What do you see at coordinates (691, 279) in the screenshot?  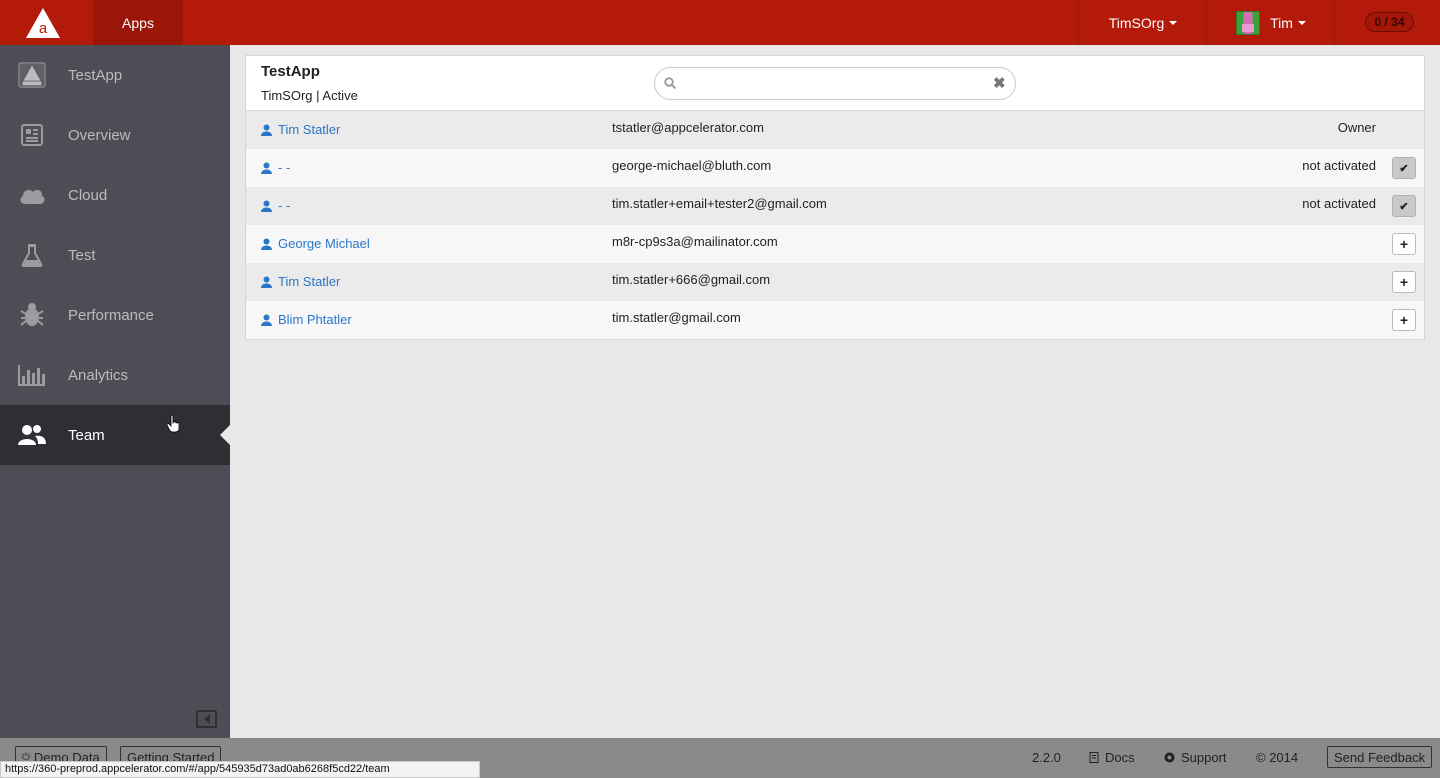 I see `member-email: tim.statler+666@gmail.com` at bounding box center [691, 279].